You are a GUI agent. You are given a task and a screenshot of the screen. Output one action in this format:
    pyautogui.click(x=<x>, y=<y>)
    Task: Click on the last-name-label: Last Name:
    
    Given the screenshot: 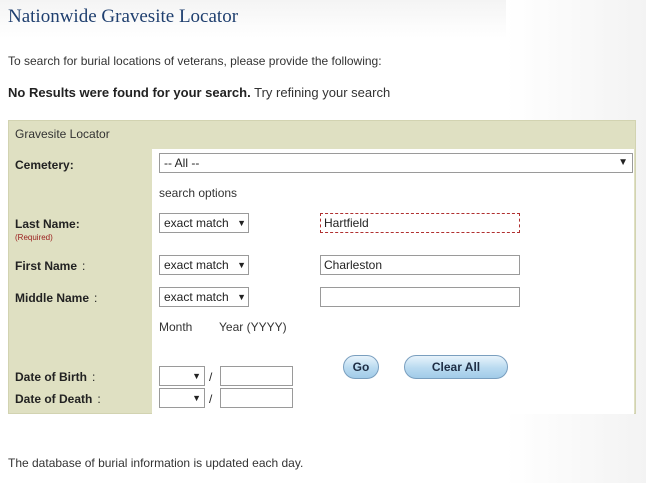 What is the action you would take?
    pyautogui.click(x=47, y=224)
    